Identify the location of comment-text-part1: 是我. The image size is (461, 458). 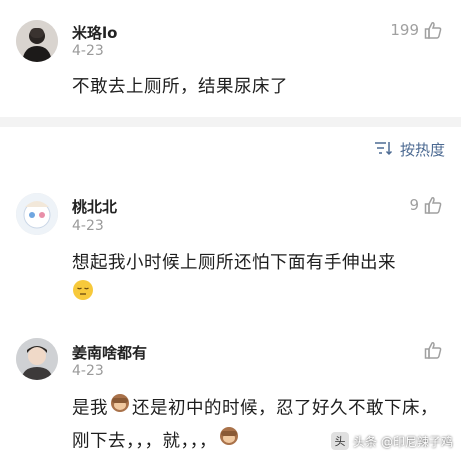
(90, 408).